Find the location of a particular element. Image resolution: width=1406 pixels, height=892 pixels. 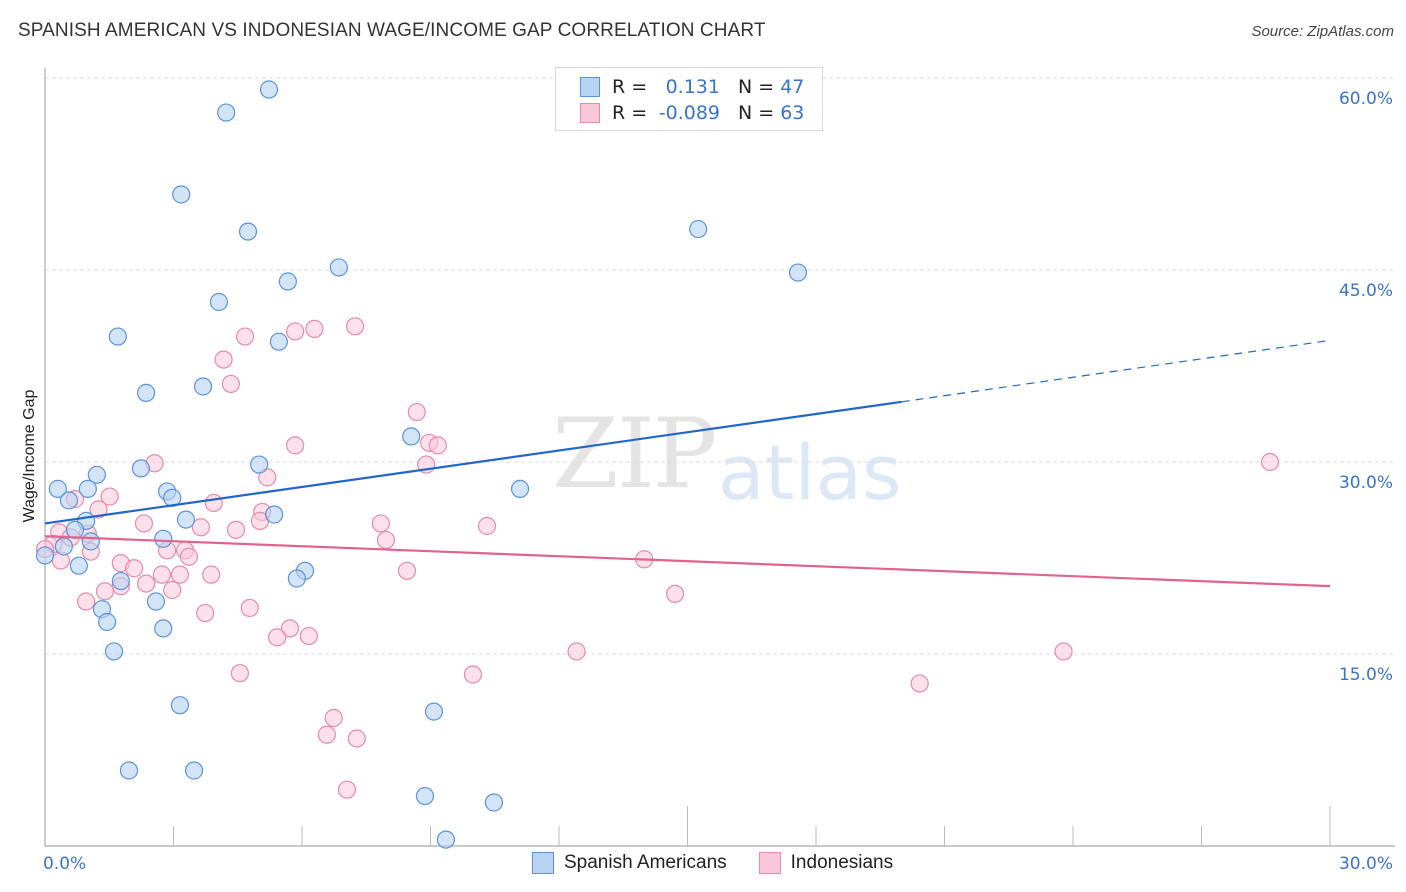

trend-line-indonesians is located at coordinates (687, 561).